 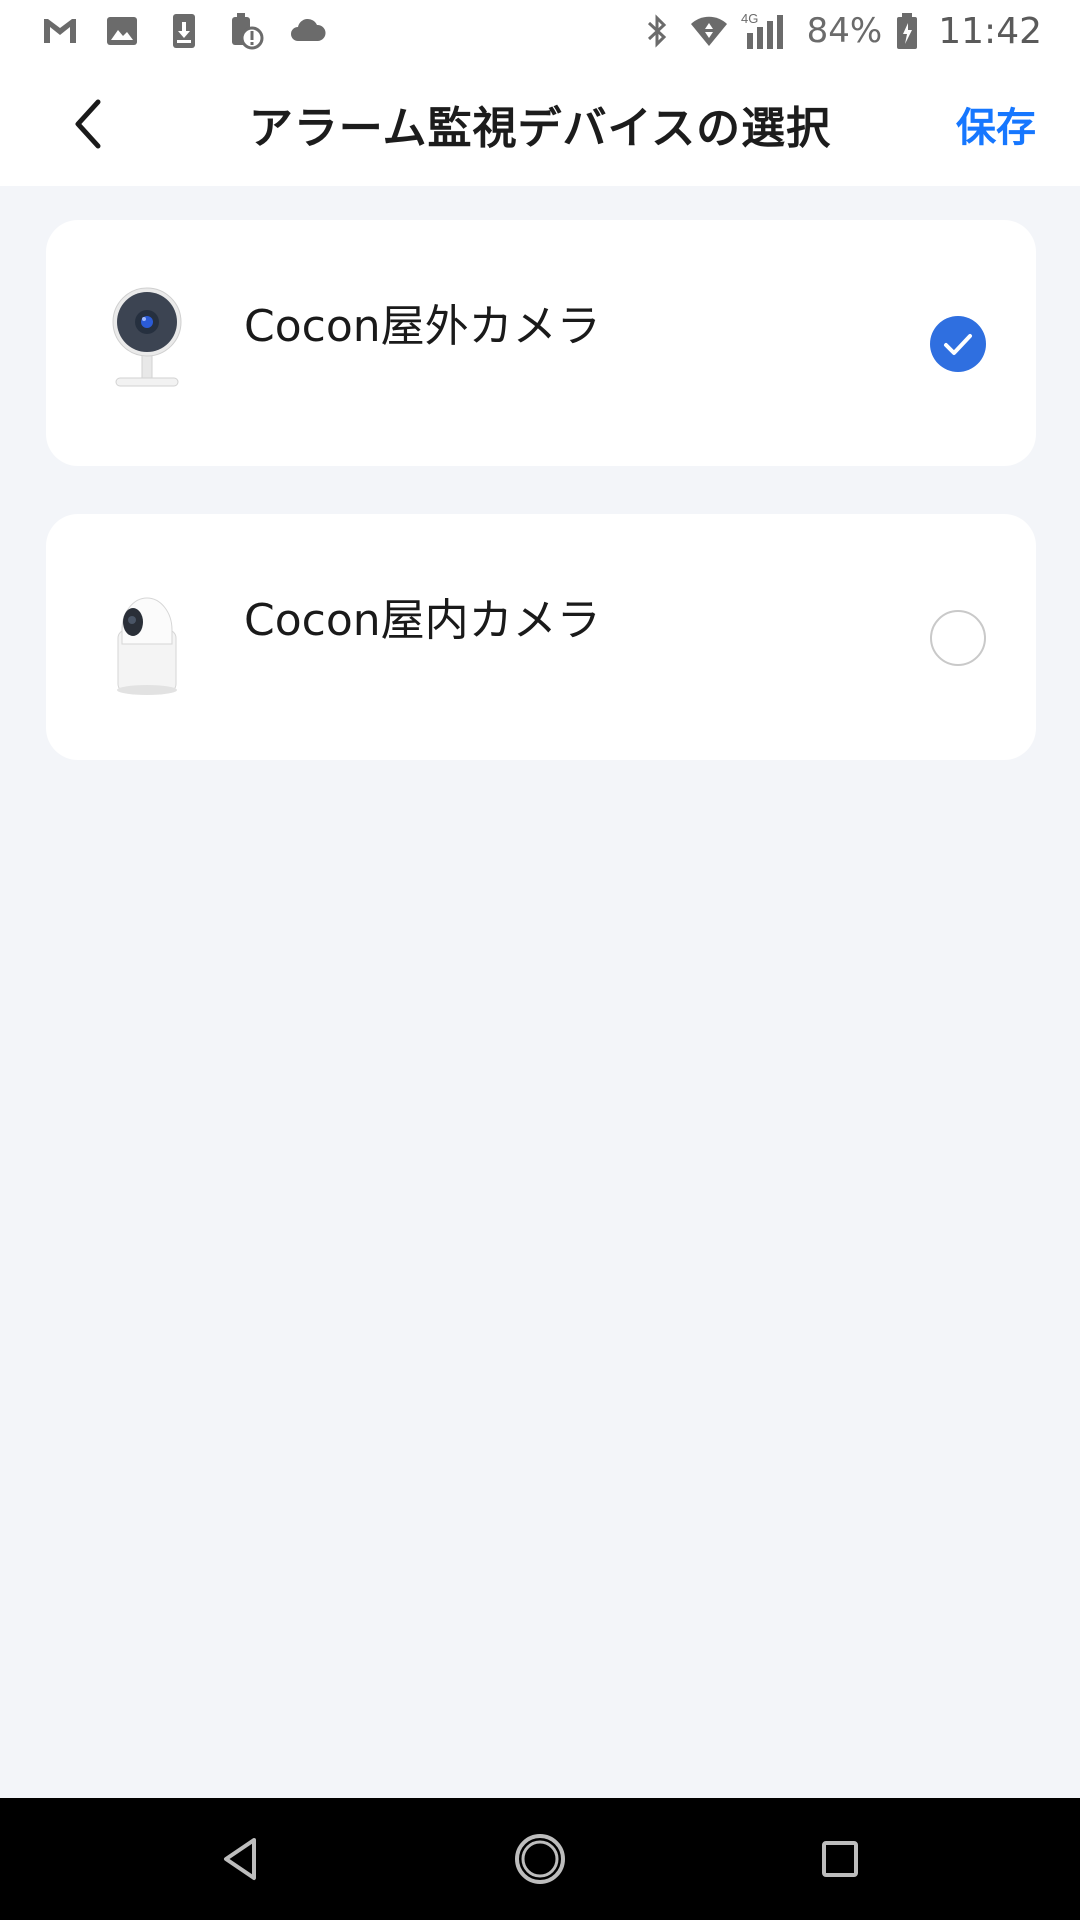 What do you see at coordinates (147, 337) in the screenshot?
I see `outdoor-camera-icon` at bounding box center [147, 337].